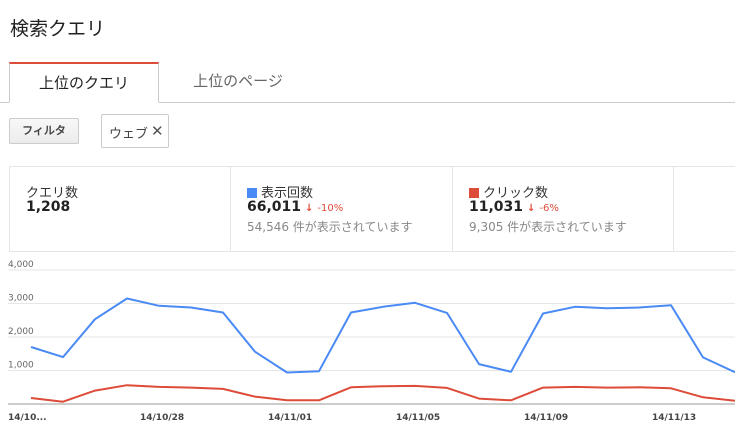 The width and height of the screenshot is (735, 446). I want to click on x-tick-label: 14/11/13, so click(674, 418).